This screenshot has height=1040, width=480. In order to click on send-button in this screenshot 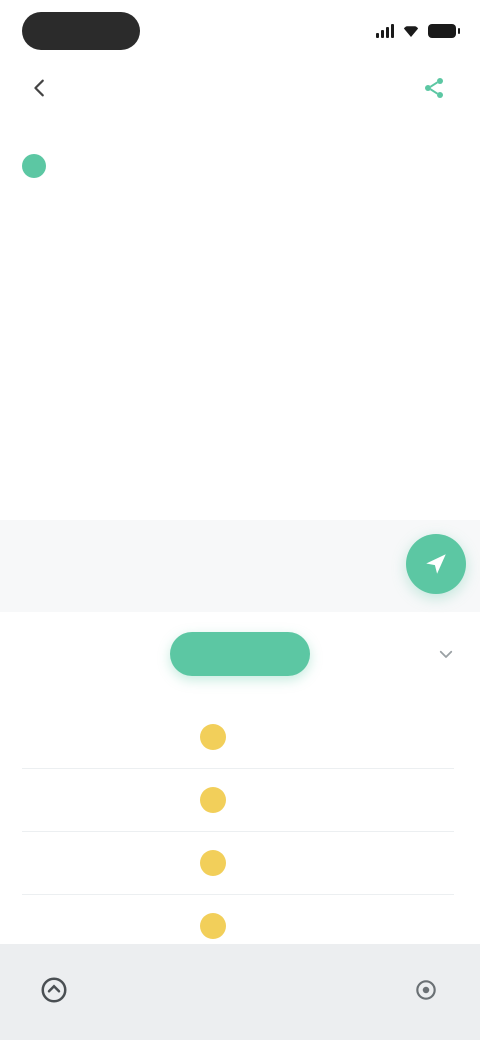, I will do `click(436, 564)`.